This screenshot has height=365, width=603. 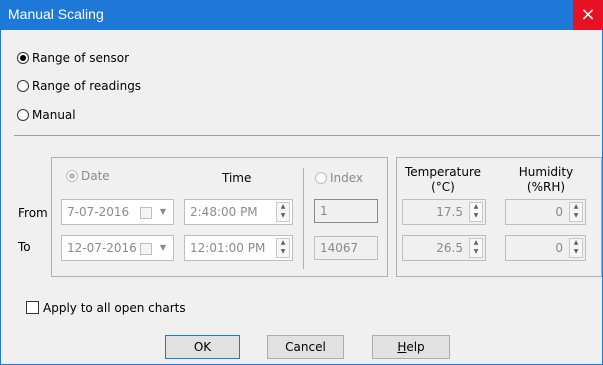 I want to click on from-temperature-field: 17.5 ▲ ▼, so click(x=444, y=212).